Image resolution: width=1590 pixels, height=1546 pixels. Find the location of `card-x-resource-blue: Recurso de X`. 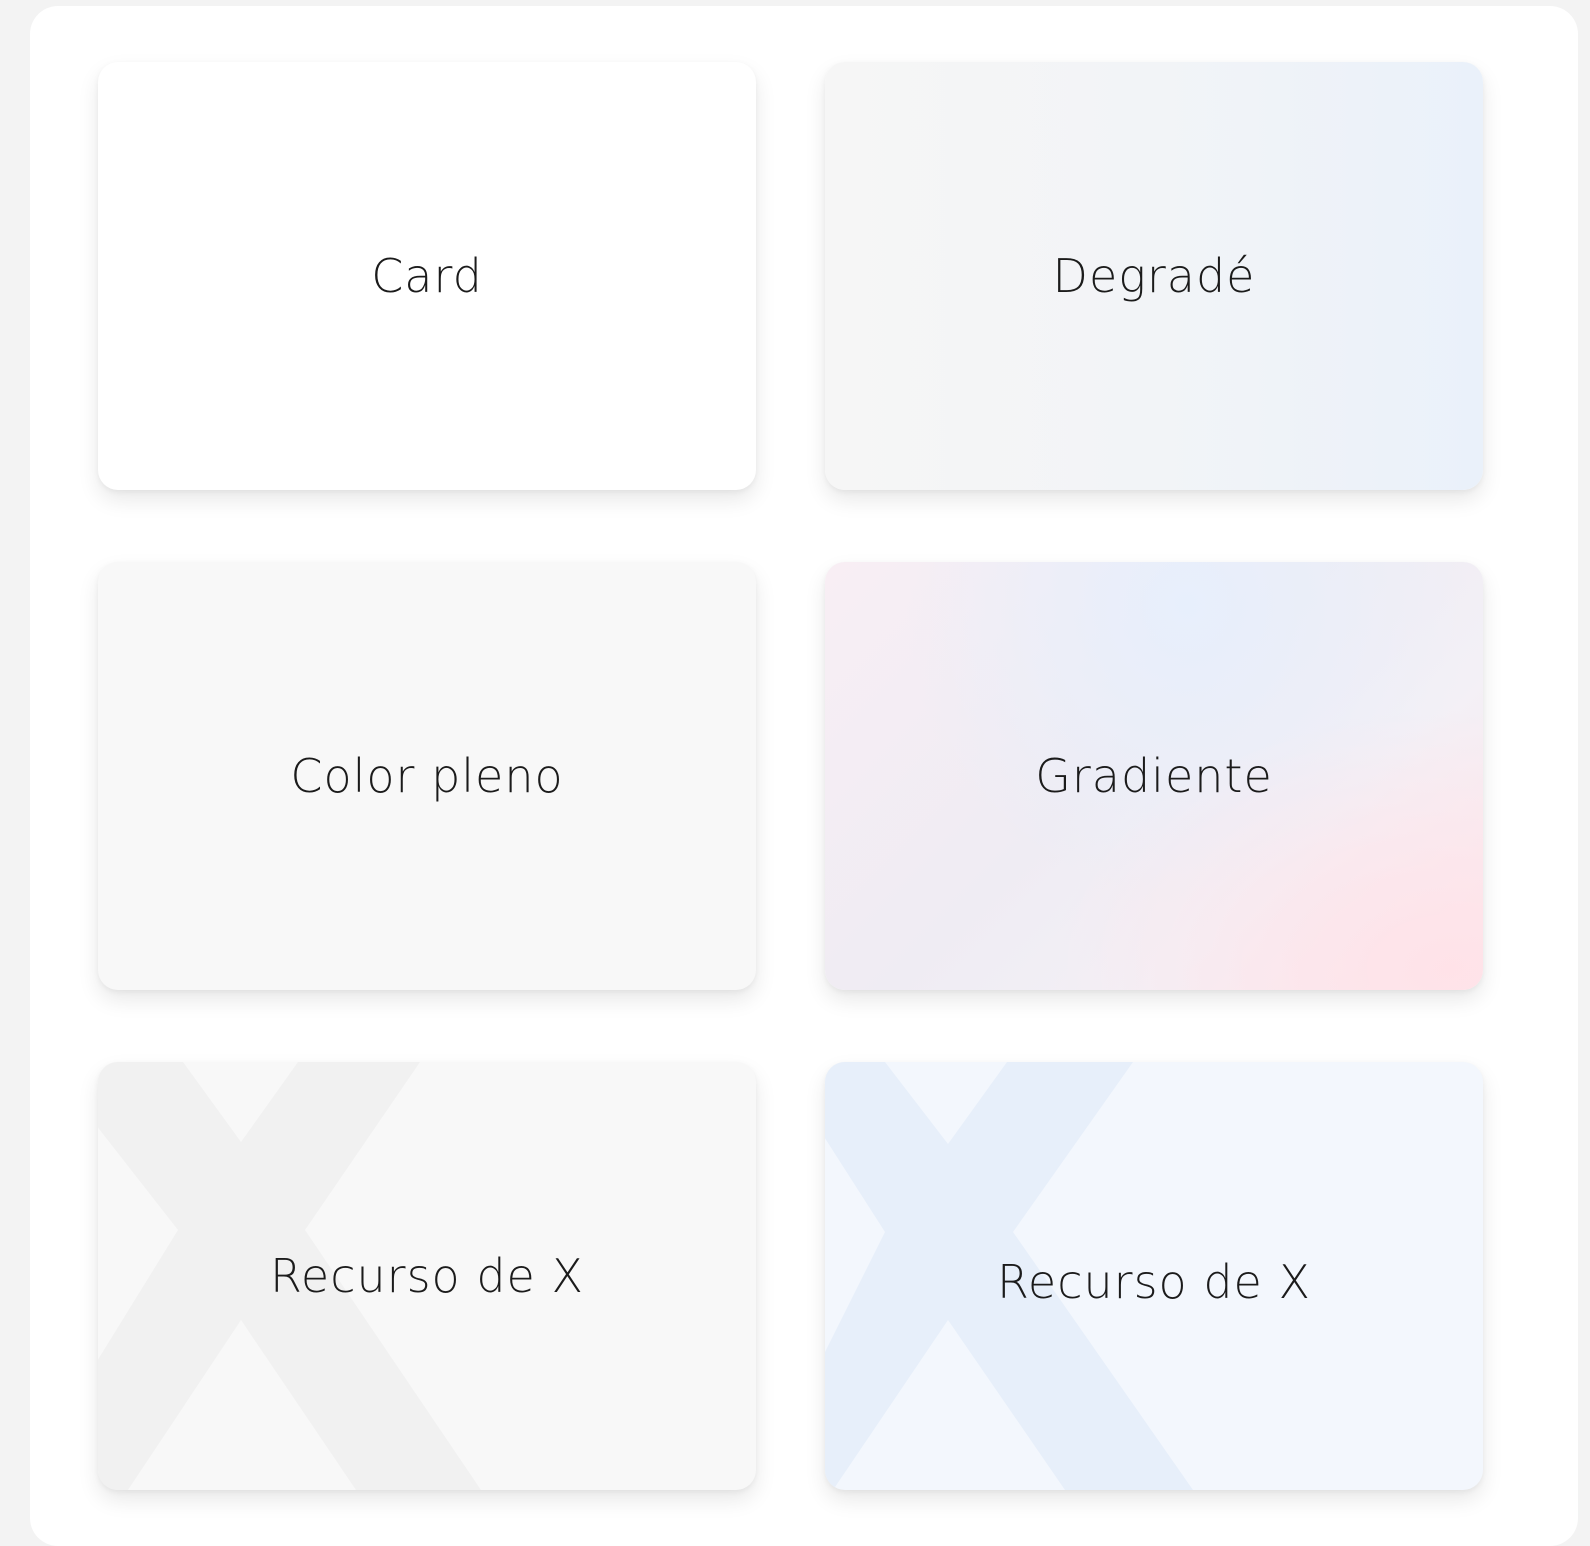

card-x-resource-blue: Recurso de X is located at coordinates (1154, 1276).